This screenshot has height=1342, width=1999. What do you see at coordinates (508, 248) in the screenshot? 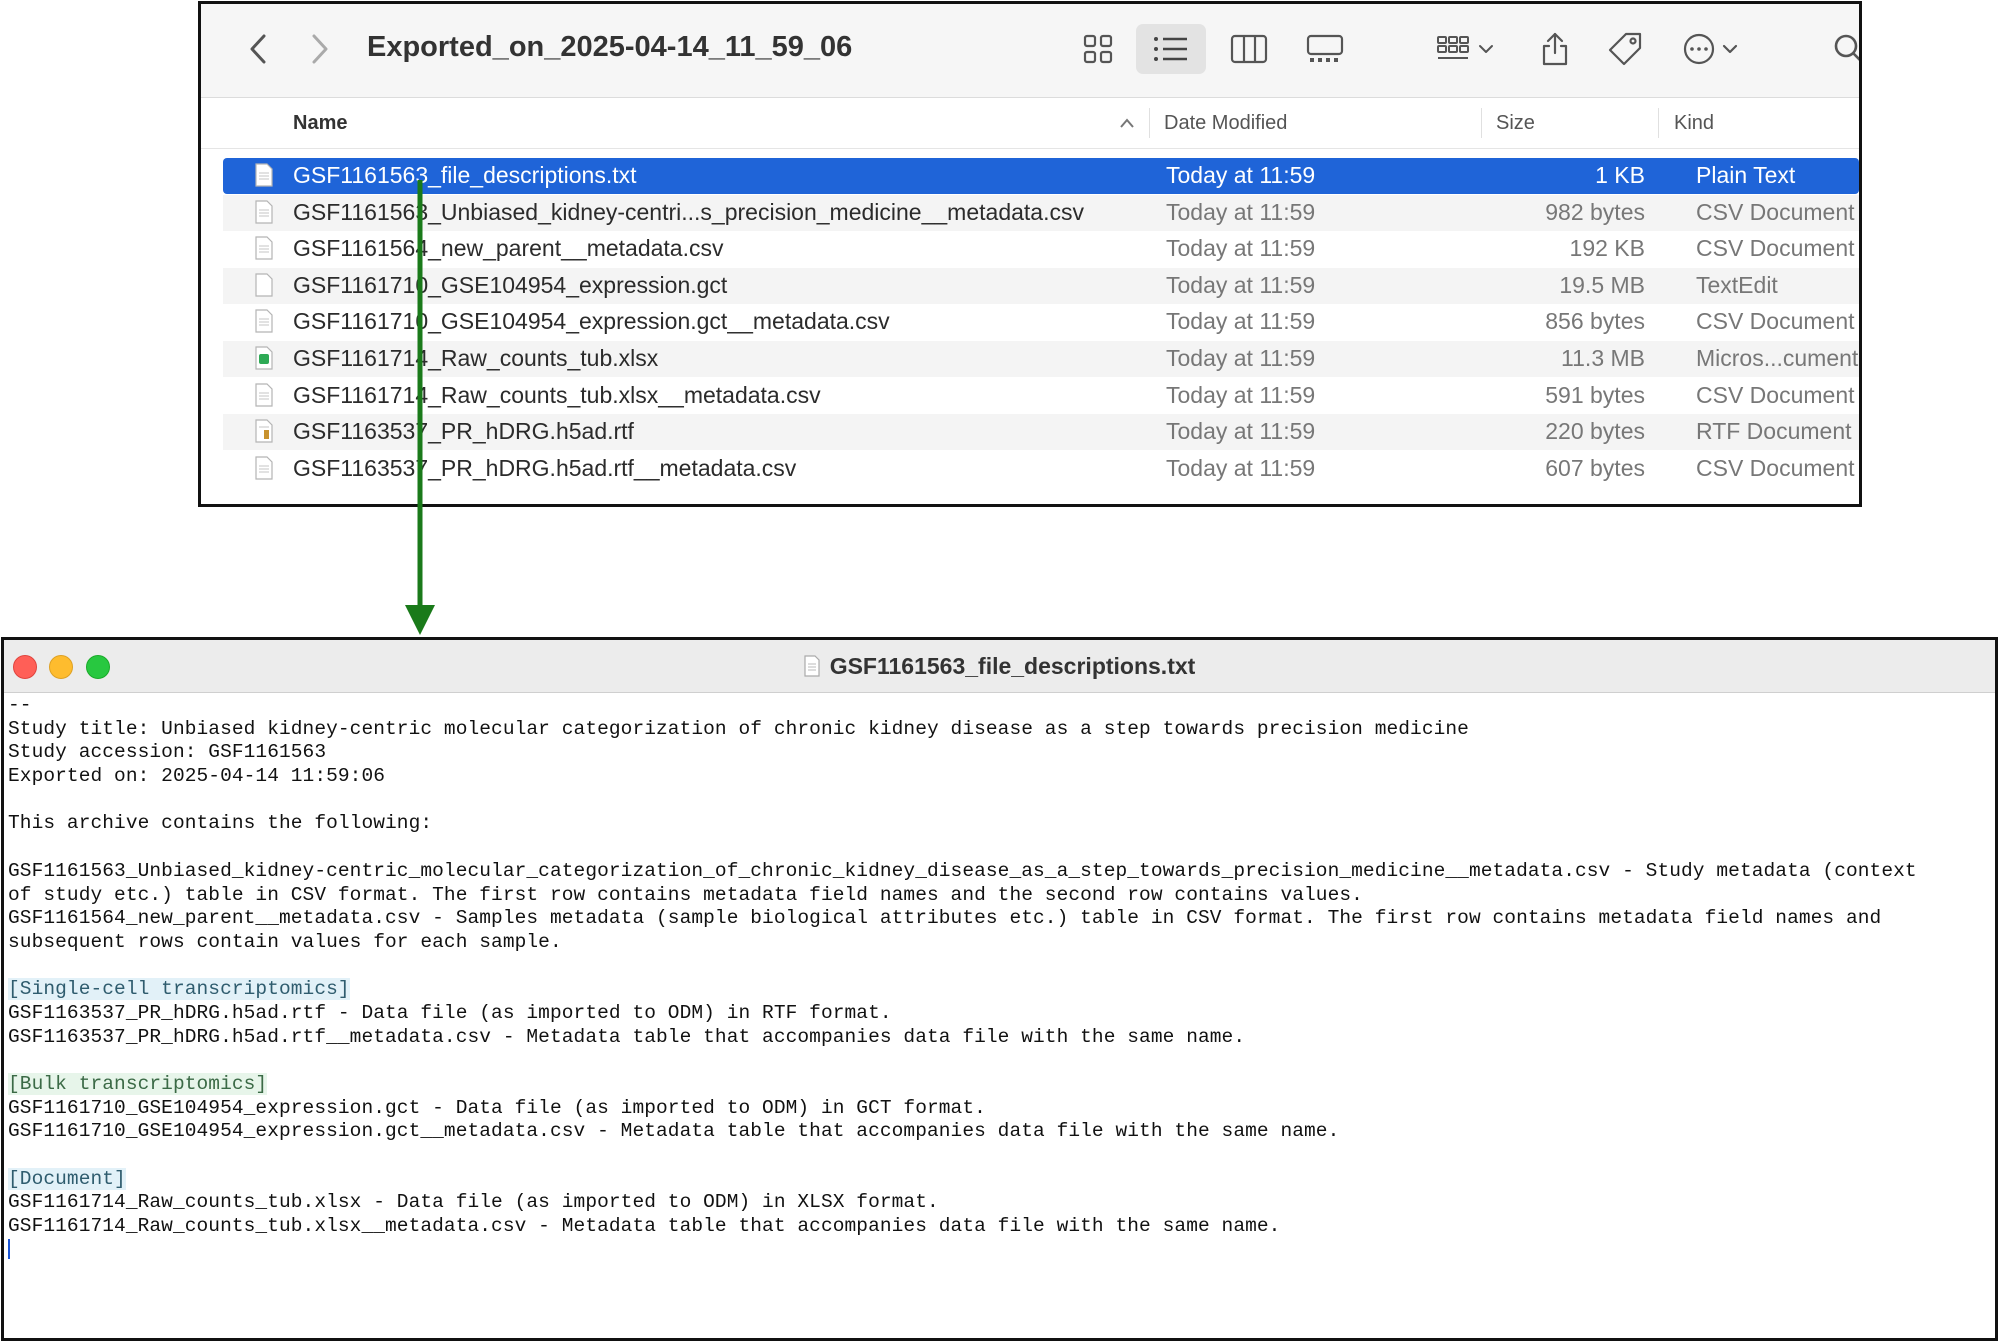
I see `file-name: GSF1161564_new_parent__metadata.csv` at bounding box center [508, 248].